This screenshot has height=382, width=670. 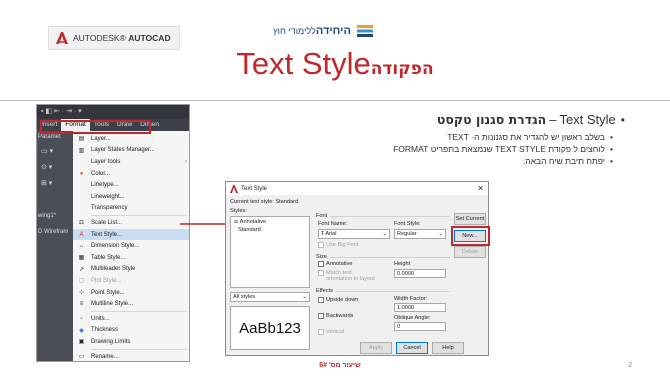 What do you see at coordinates (303, 63) in the screenshot?
I see `slide-title-english: Text Style` at bounding box center [303, 63].